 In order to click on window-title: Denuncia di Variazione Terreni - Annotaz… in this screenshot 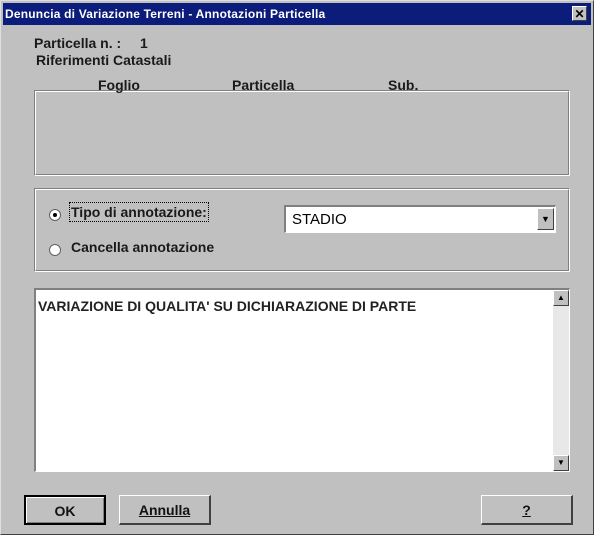, I will do `click(165, 14)`.